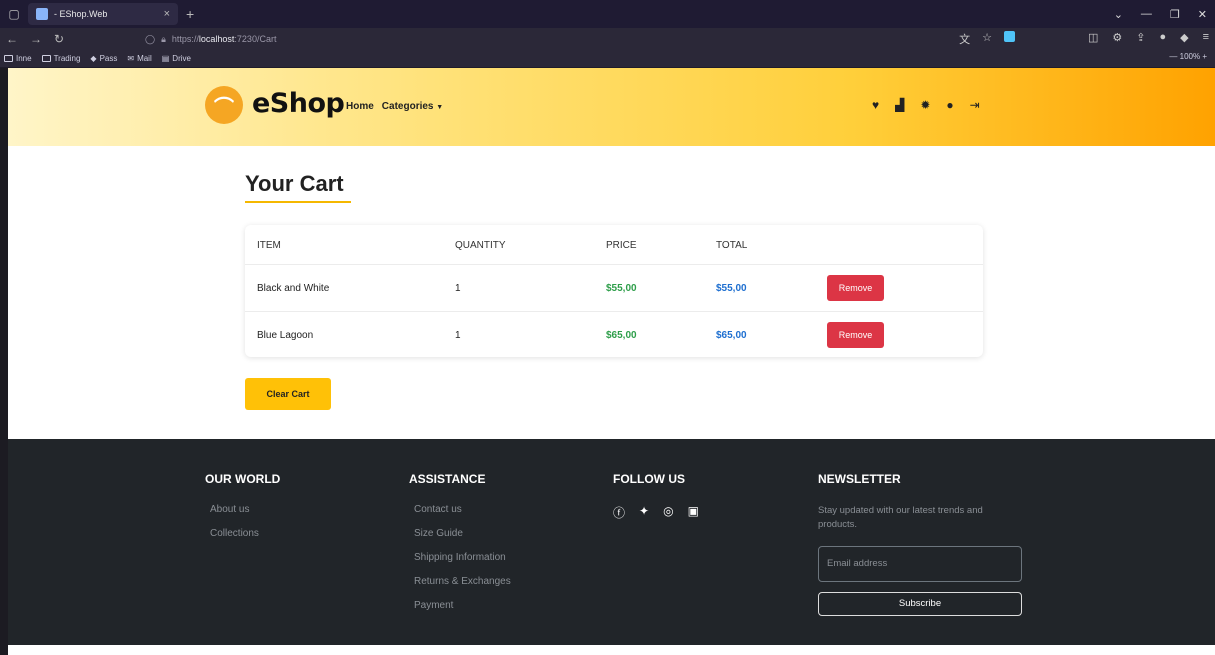  What do you see at coordinates (165, 58) in the screenshot?
I see `drive-icon: ▤` at bounding box center [165, 58].